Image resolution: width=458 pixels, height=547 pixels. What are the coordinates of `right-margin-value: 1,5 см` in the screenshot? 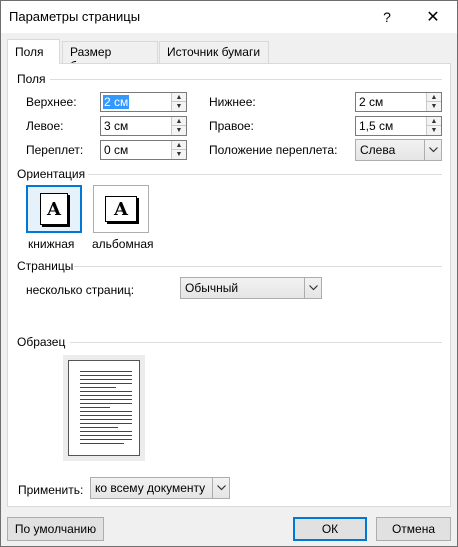 It's located at (376, 126).